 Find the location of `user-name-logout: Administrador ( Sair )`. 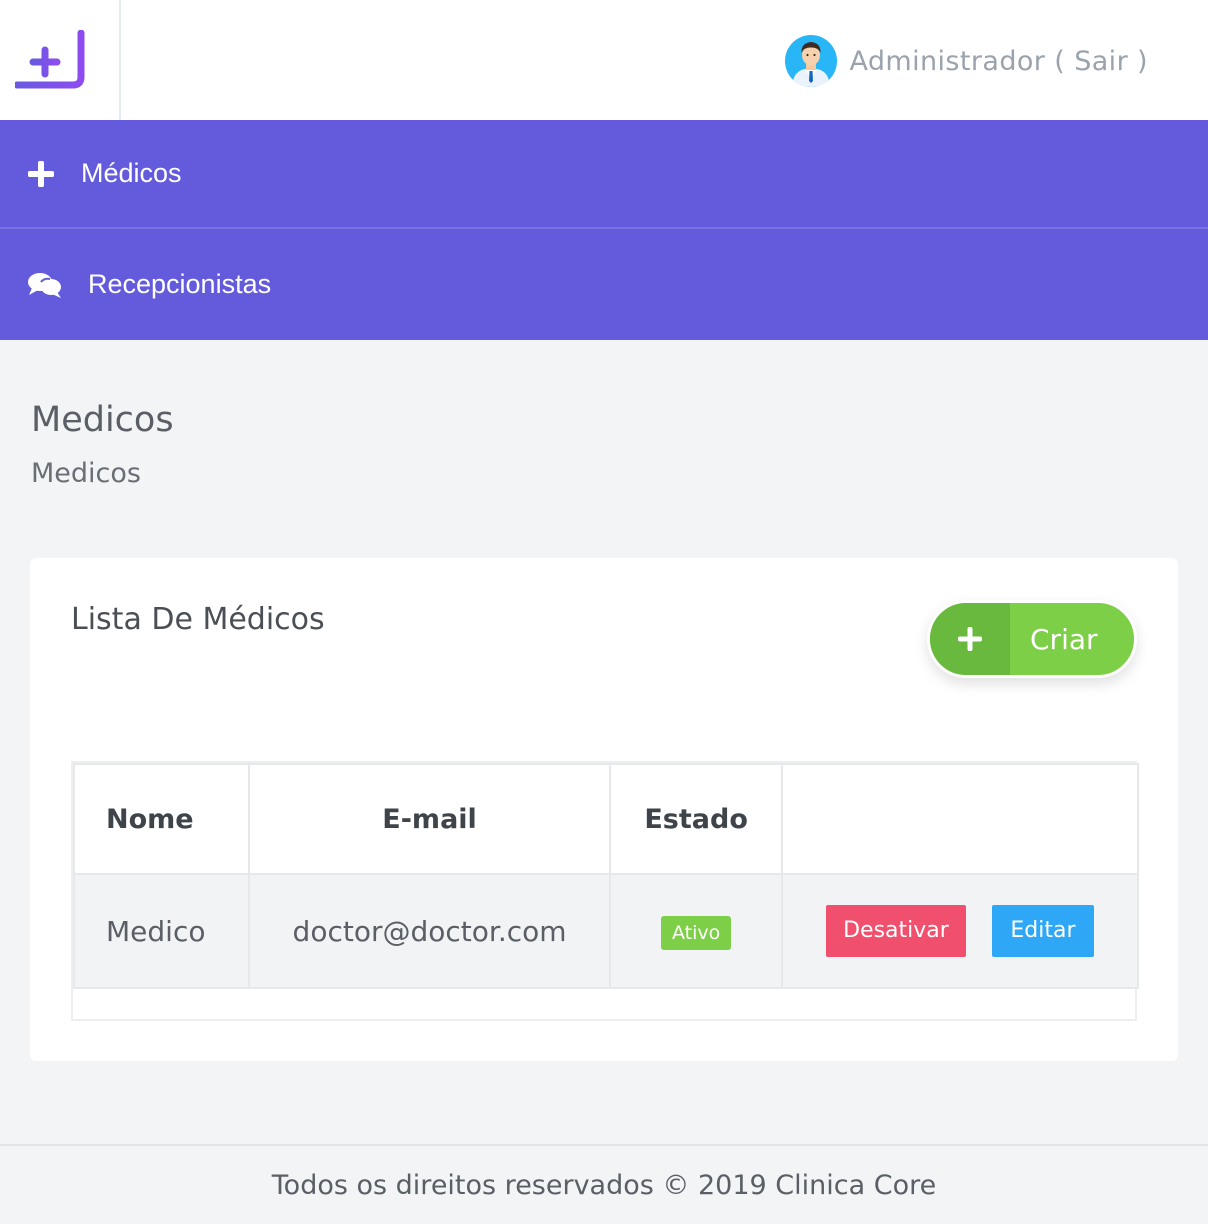

user-name-logout: Administrador ( Sair ) is located at coordinates (998, 61).